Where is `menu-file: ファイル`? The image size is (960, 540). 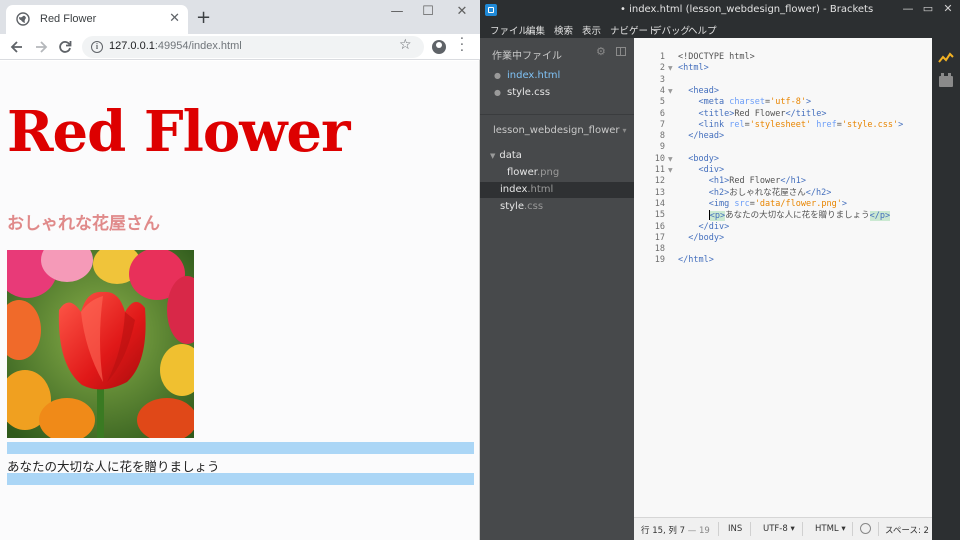
menu-file: ファイル is located at coordinates (509, 30).